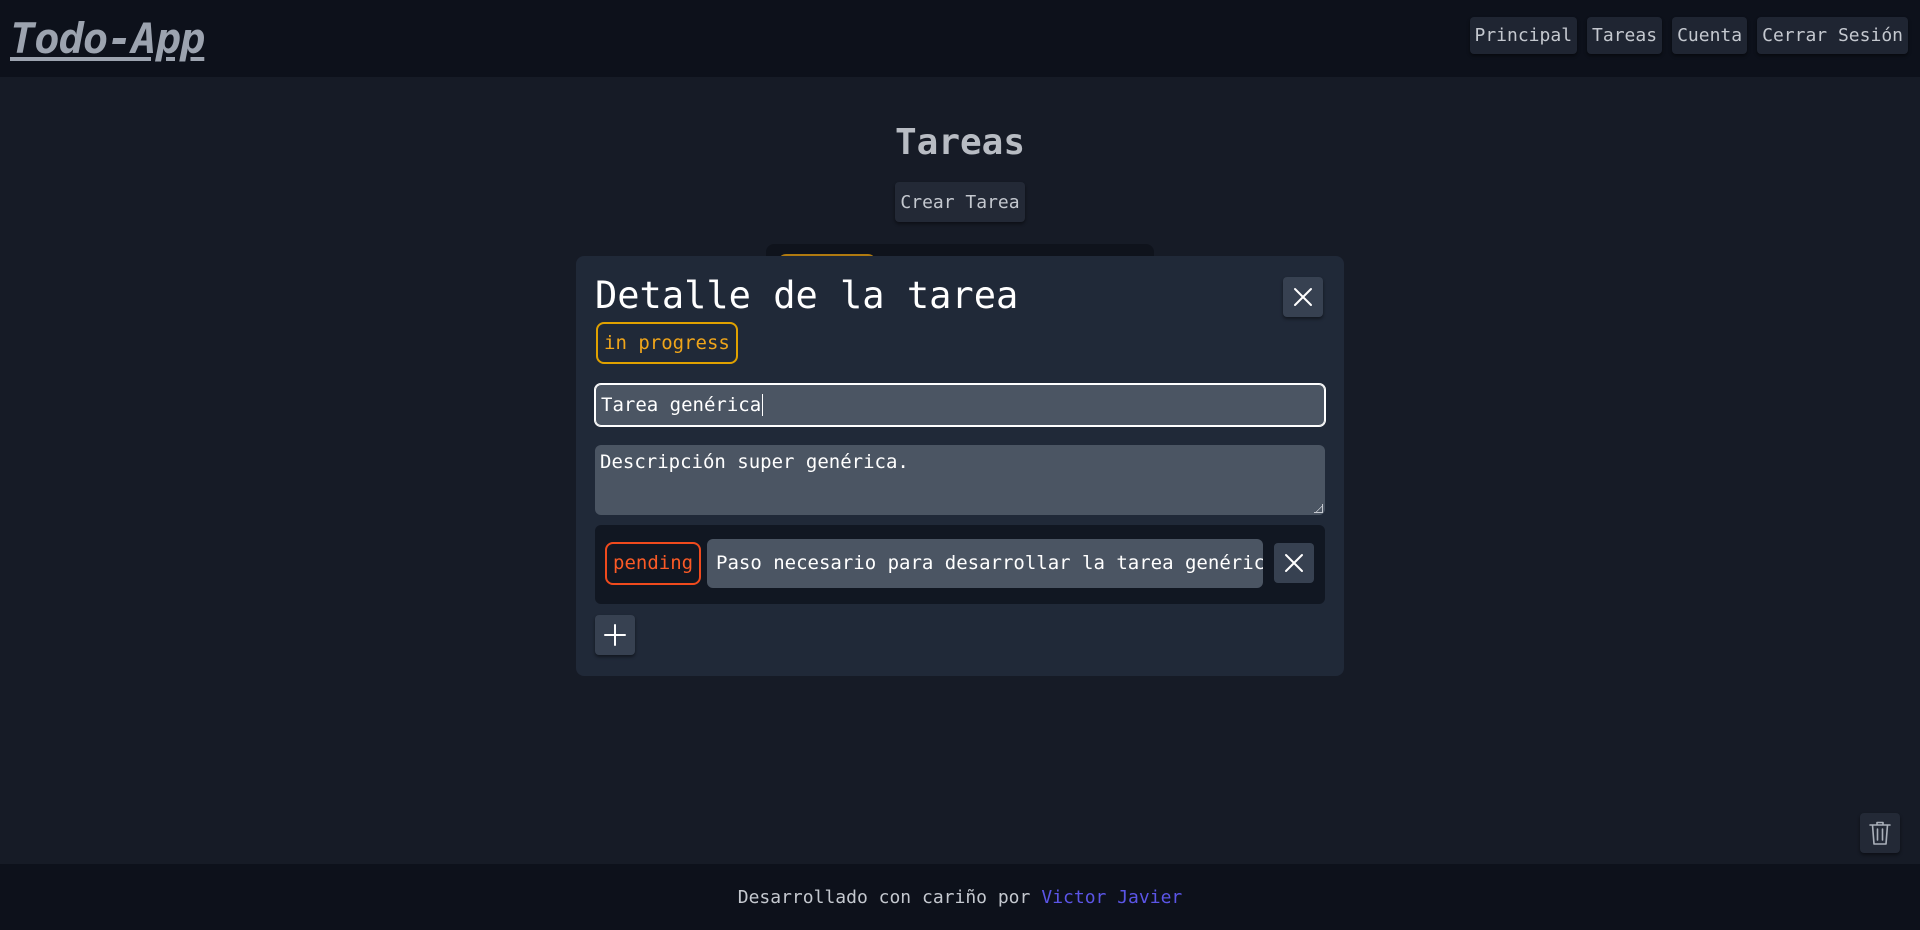 Image resolution: width=1920 pixels, height=930 pixels. Describe the element at coordinates (1832, 35) in the screenshot. I see `nav-logout-button: Cerrar Sesión` at that location.